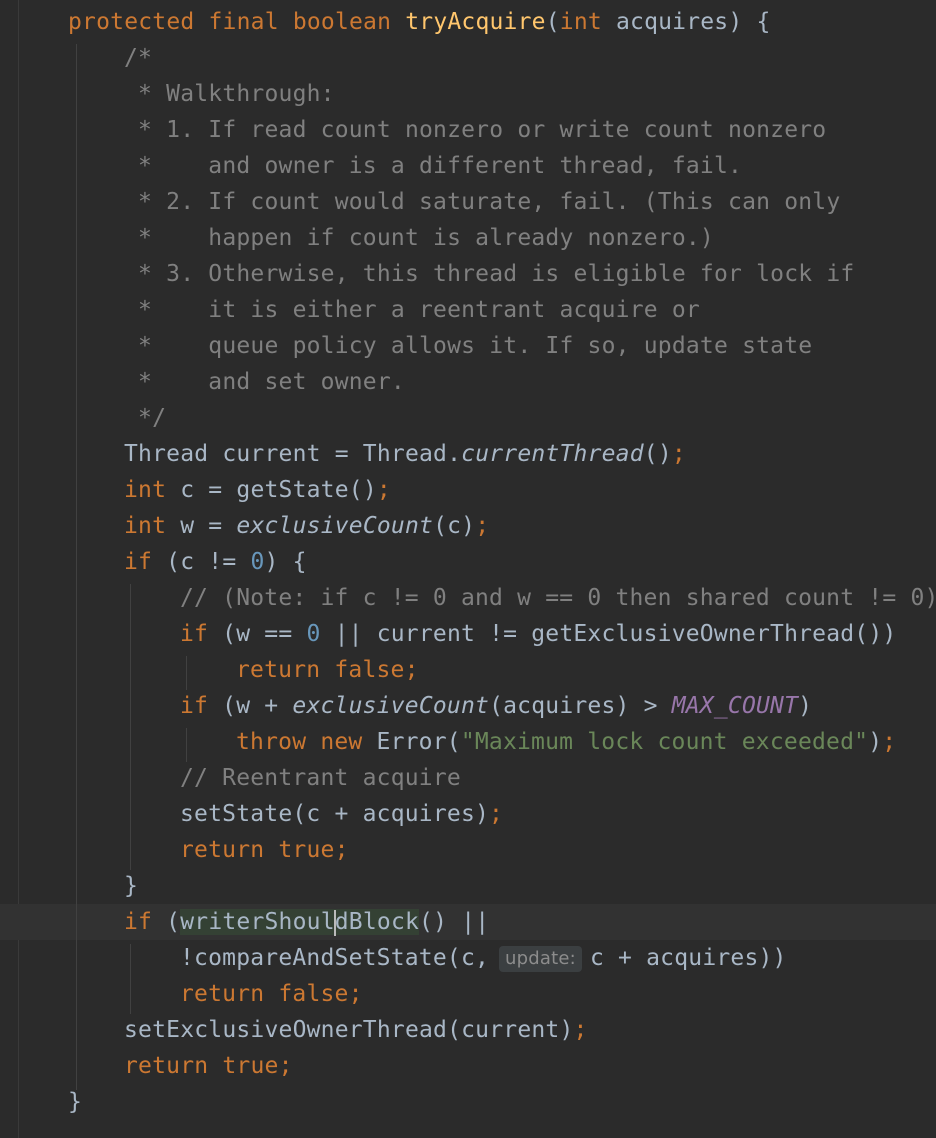 Image resolution: width=936 pixels, height=1138 pixels. I want to click on code-text: (), so click(657, 454).